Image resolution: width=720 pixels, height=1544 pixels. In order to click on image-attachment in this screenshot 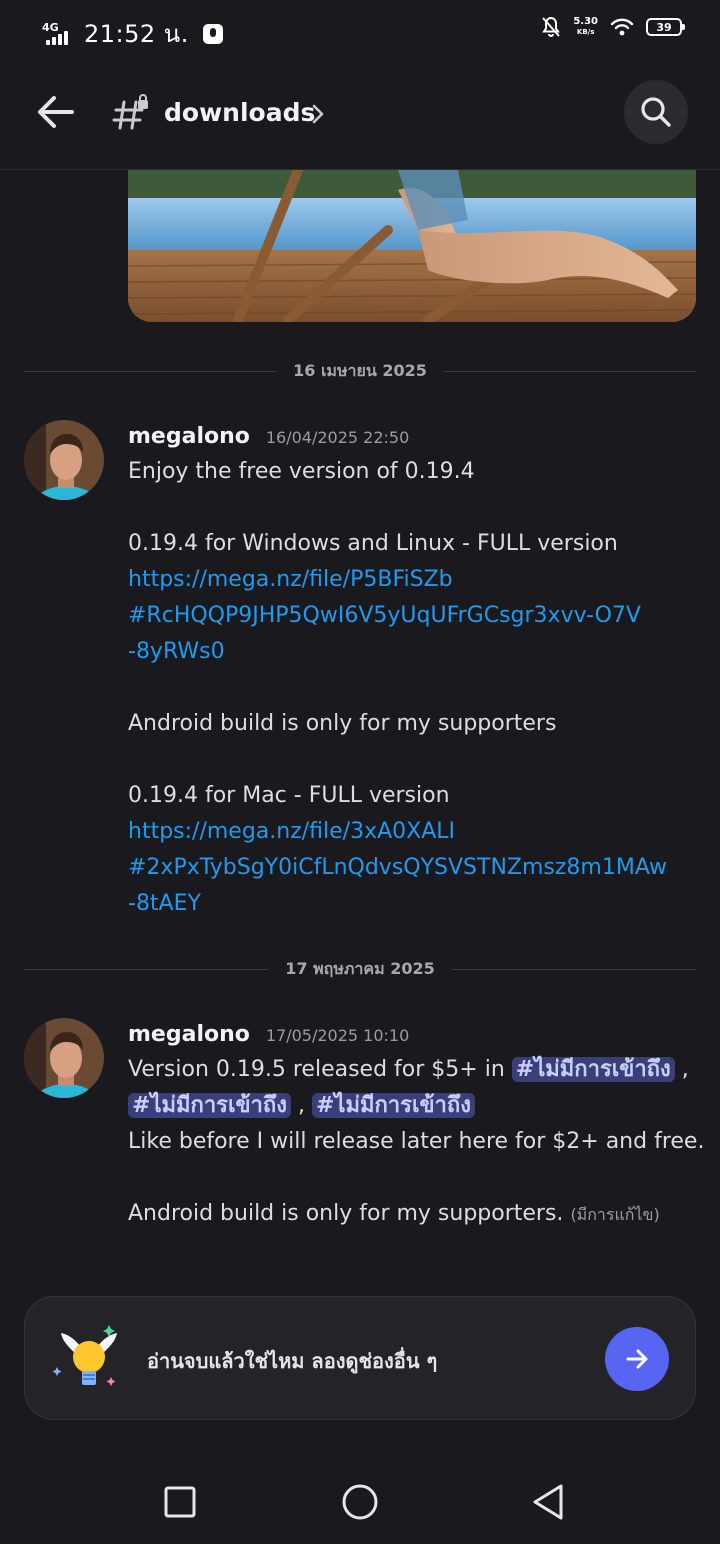, I will do `click(412, 246)`.